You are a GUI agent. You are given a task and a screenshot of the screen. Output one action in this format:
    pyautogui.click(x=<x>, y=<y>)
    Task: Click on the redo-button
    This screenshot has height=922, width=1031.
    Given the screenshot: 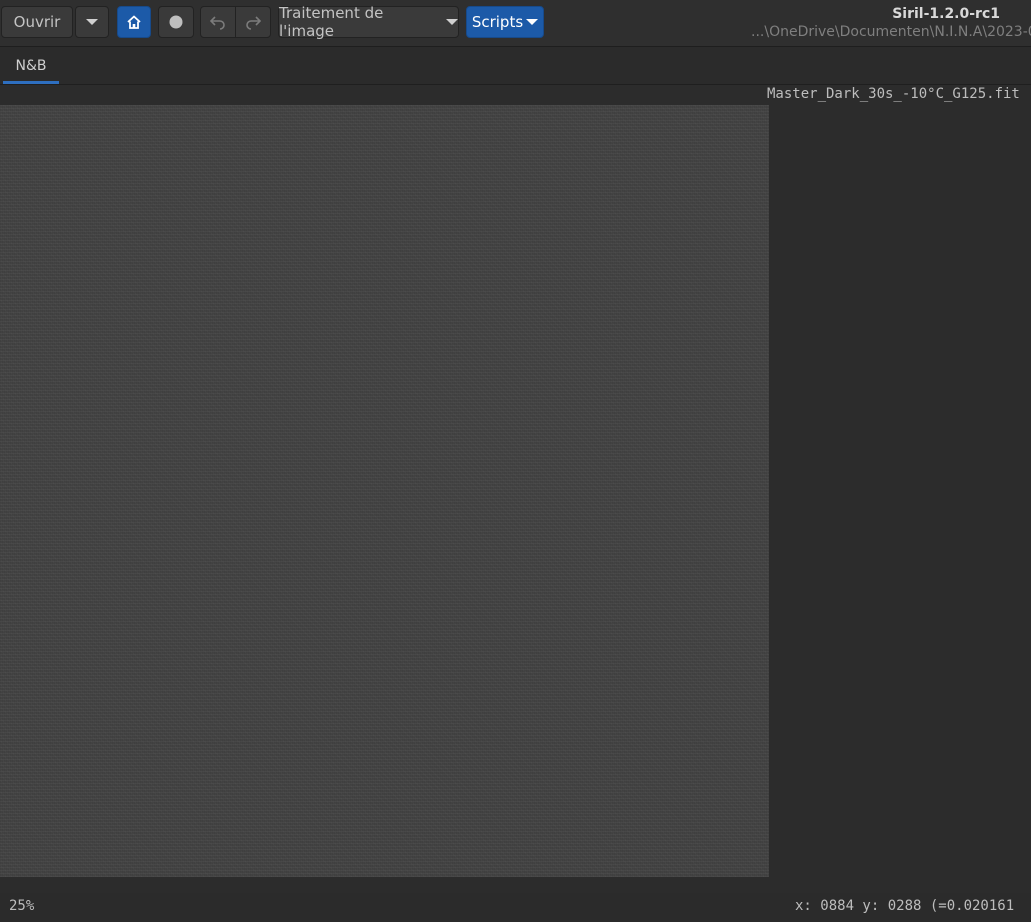 What is the action you would take?
    pyautogui.click(x=253, y=22)
    